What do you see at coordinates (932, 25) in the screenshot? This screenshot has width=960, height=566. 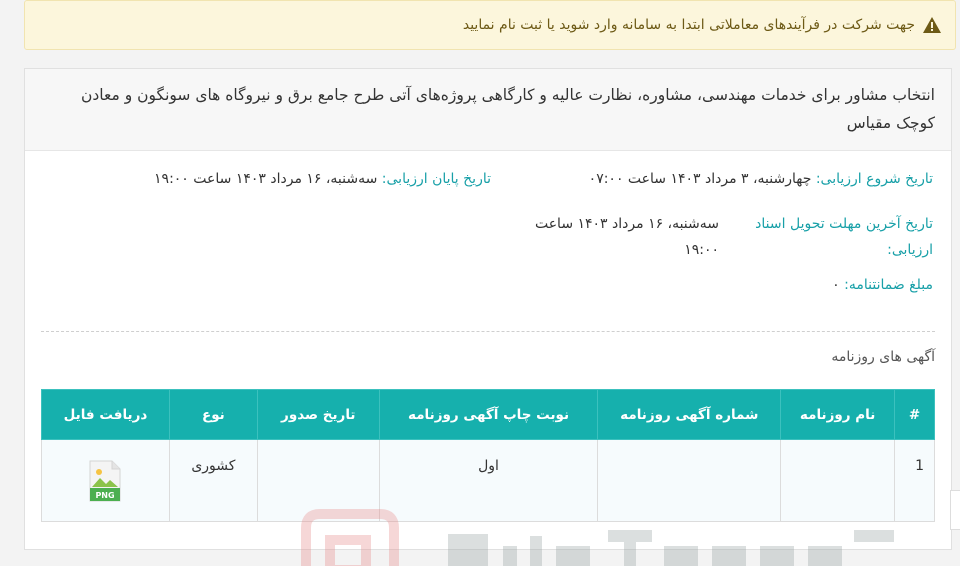 I see `warning-icon` at bounding box center [932, 25].